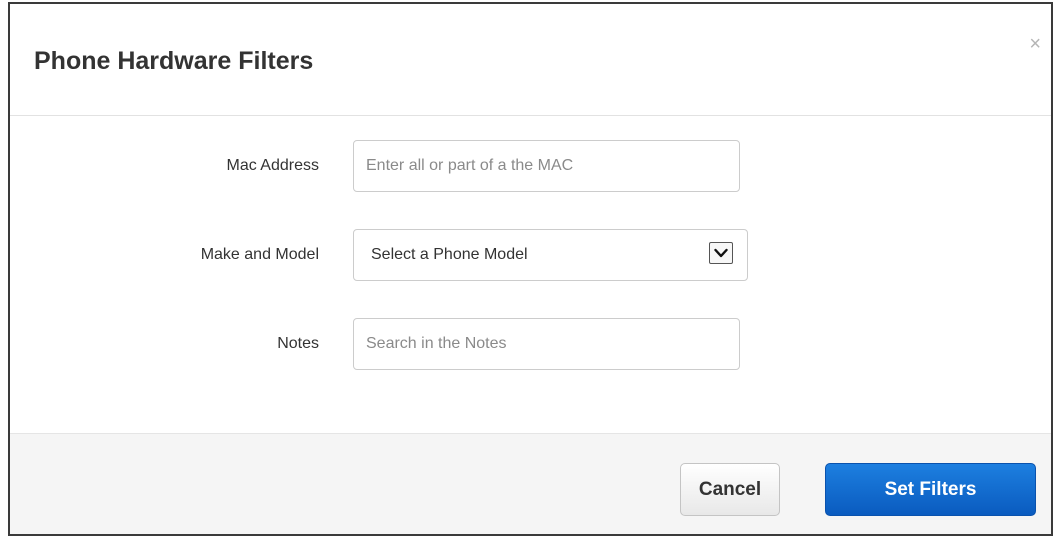 This screenshot has height=540, width=1057. What do you see at coordinates (1035, 44) in the screenshot?
I see `close-icon: ×` at bounding box center [1035, 44].